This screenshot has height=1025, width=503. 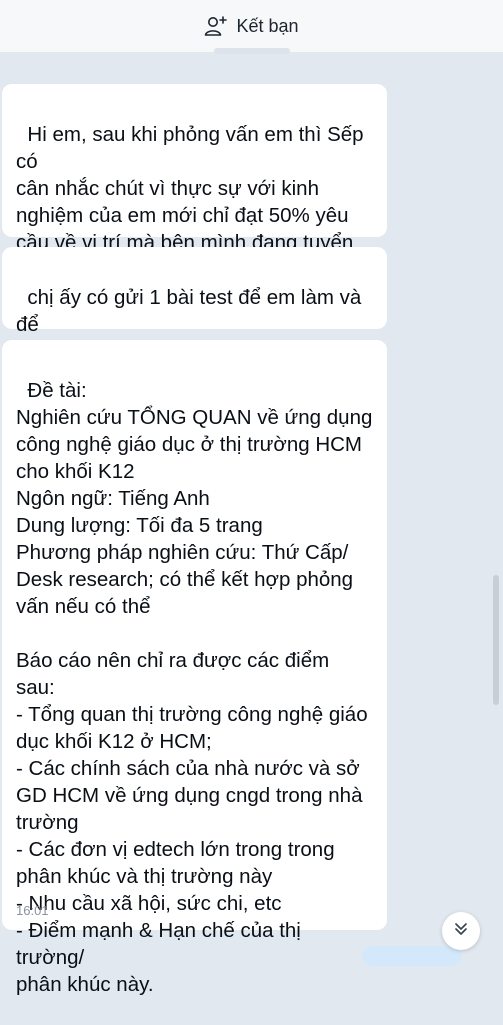 What do you see at coordinates (251, 51) in the screenshot?
I see `pull-handle` at bounding box center [251, 51].